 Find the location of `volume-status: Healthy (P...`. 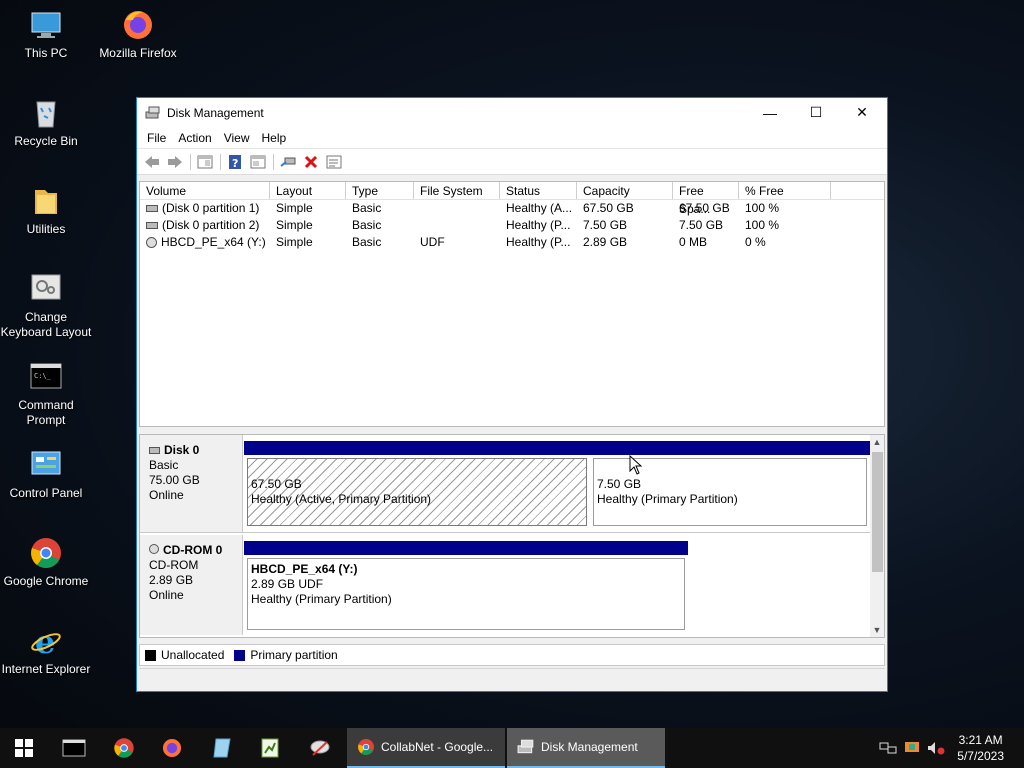

volume-status: Healthy (P... is located at coordinates (538, 242).